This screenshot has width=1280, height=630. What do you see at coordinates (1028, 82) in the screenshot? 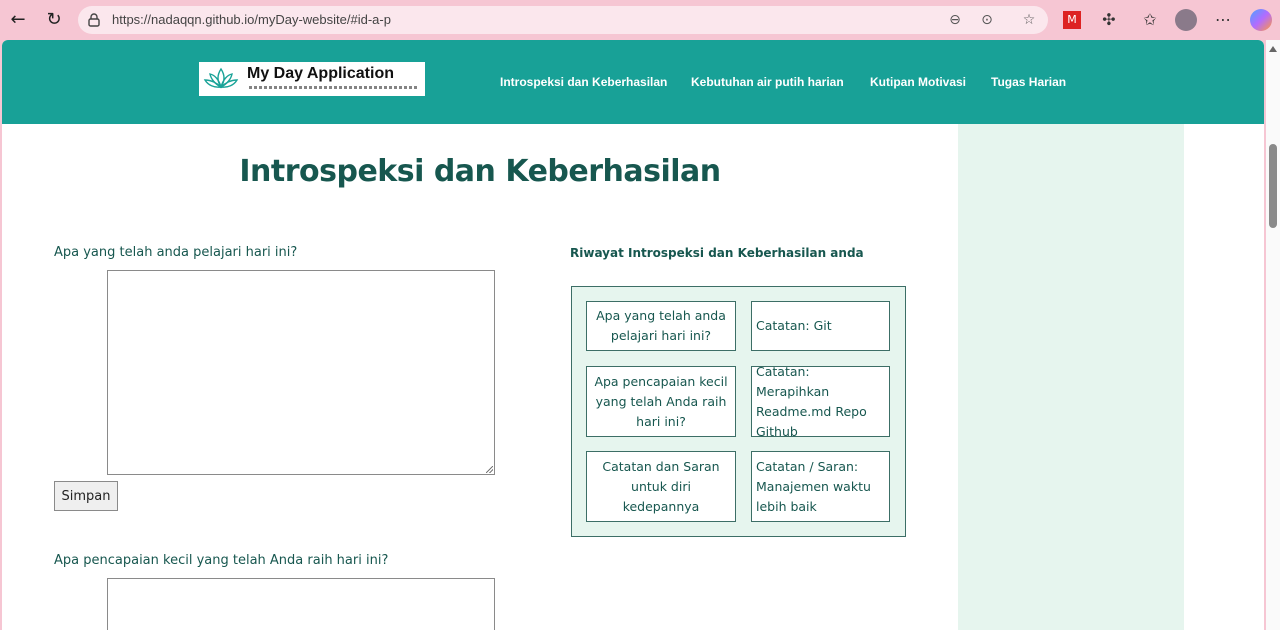
I see `nav-tugas-harian: Tugas Harian` at bounding box center [1028, 82].